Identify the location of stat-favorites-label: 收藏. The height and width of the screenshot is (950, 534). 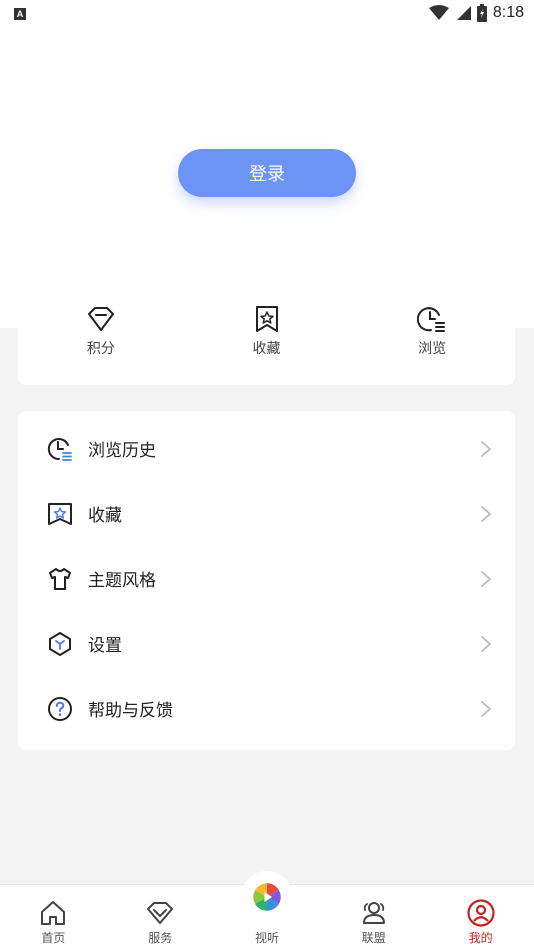
(266, 349).